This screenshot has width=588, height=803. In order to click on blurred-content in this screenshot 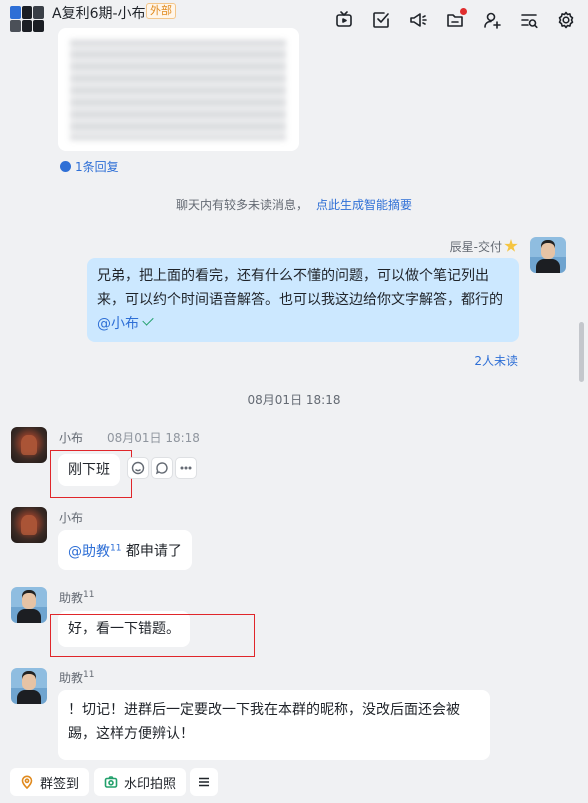, I will do `click(178, 90)`.